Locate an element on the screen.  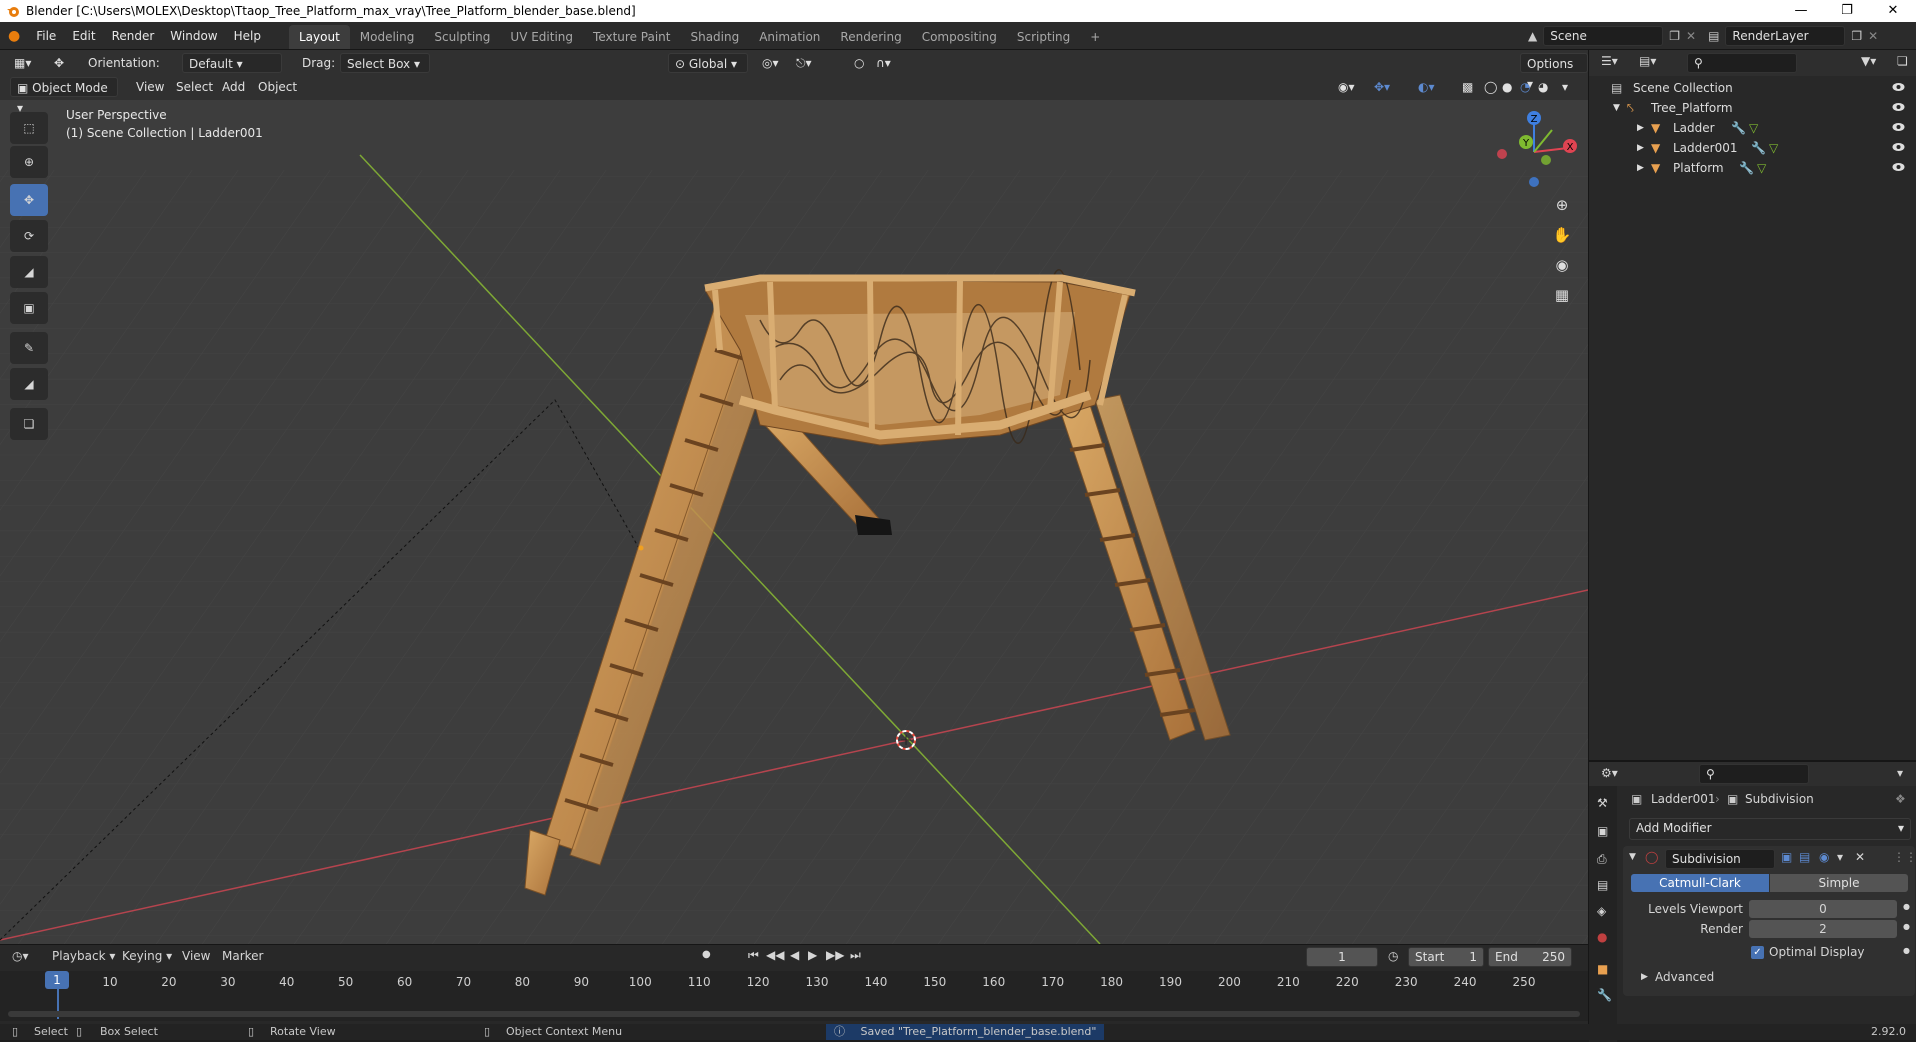
transform-space-dropdown: ⊙ Global ▾ is located at coordinates (708, 63).